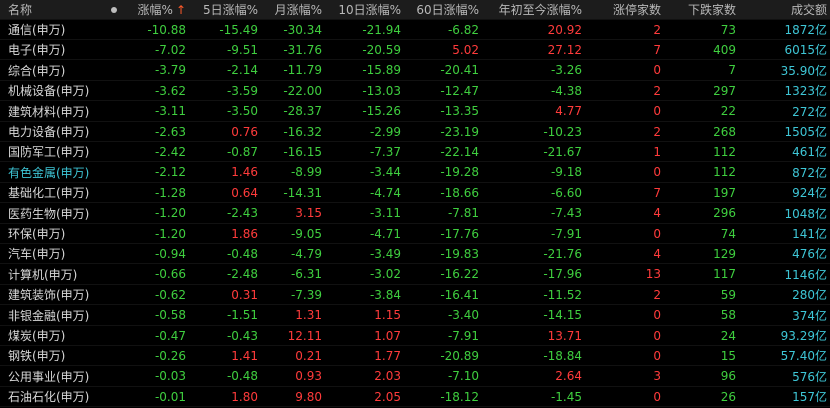 The width and height of the screenshot is (830, 408). Describe the element at coordinates (48, 131) in the screenshot. I see `sector-name: 电力设备(申万)` at that location.